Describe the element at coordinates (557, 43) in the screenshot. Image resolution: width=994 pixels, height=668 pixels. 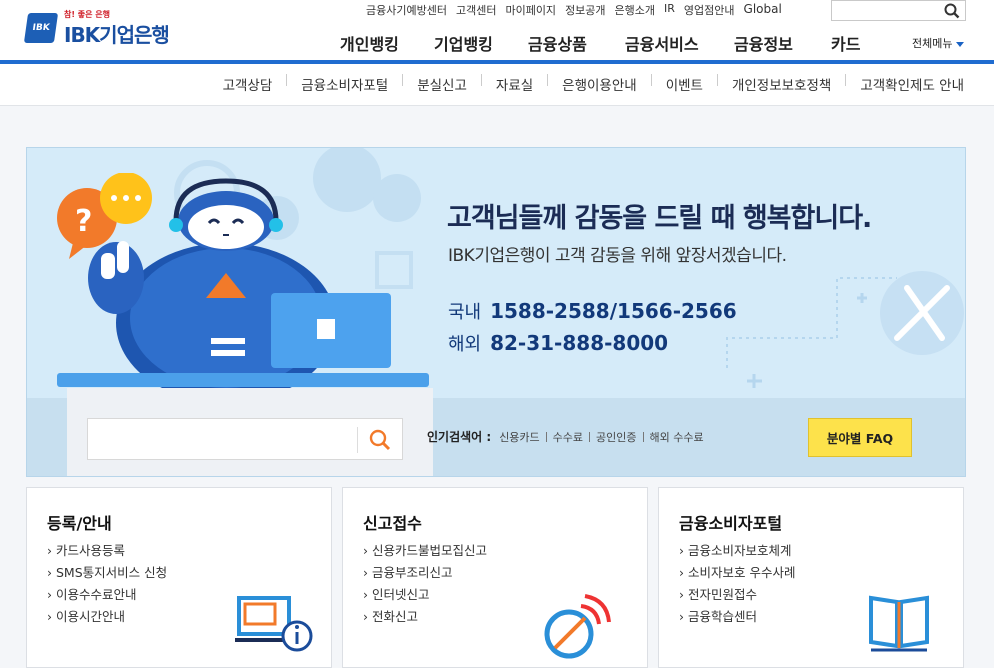
I see `nav-financial-products: 금융상품` at that location.